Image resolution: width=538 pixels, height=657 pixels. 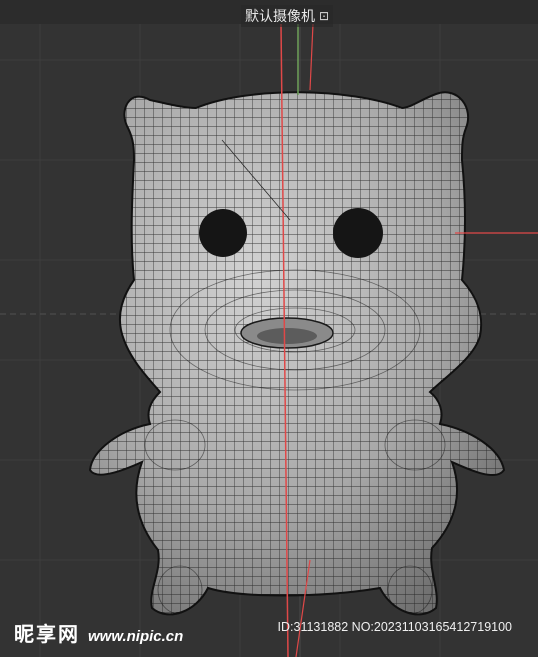 I want to click on camera-icon: ⊡, so click(x=324, y=16).